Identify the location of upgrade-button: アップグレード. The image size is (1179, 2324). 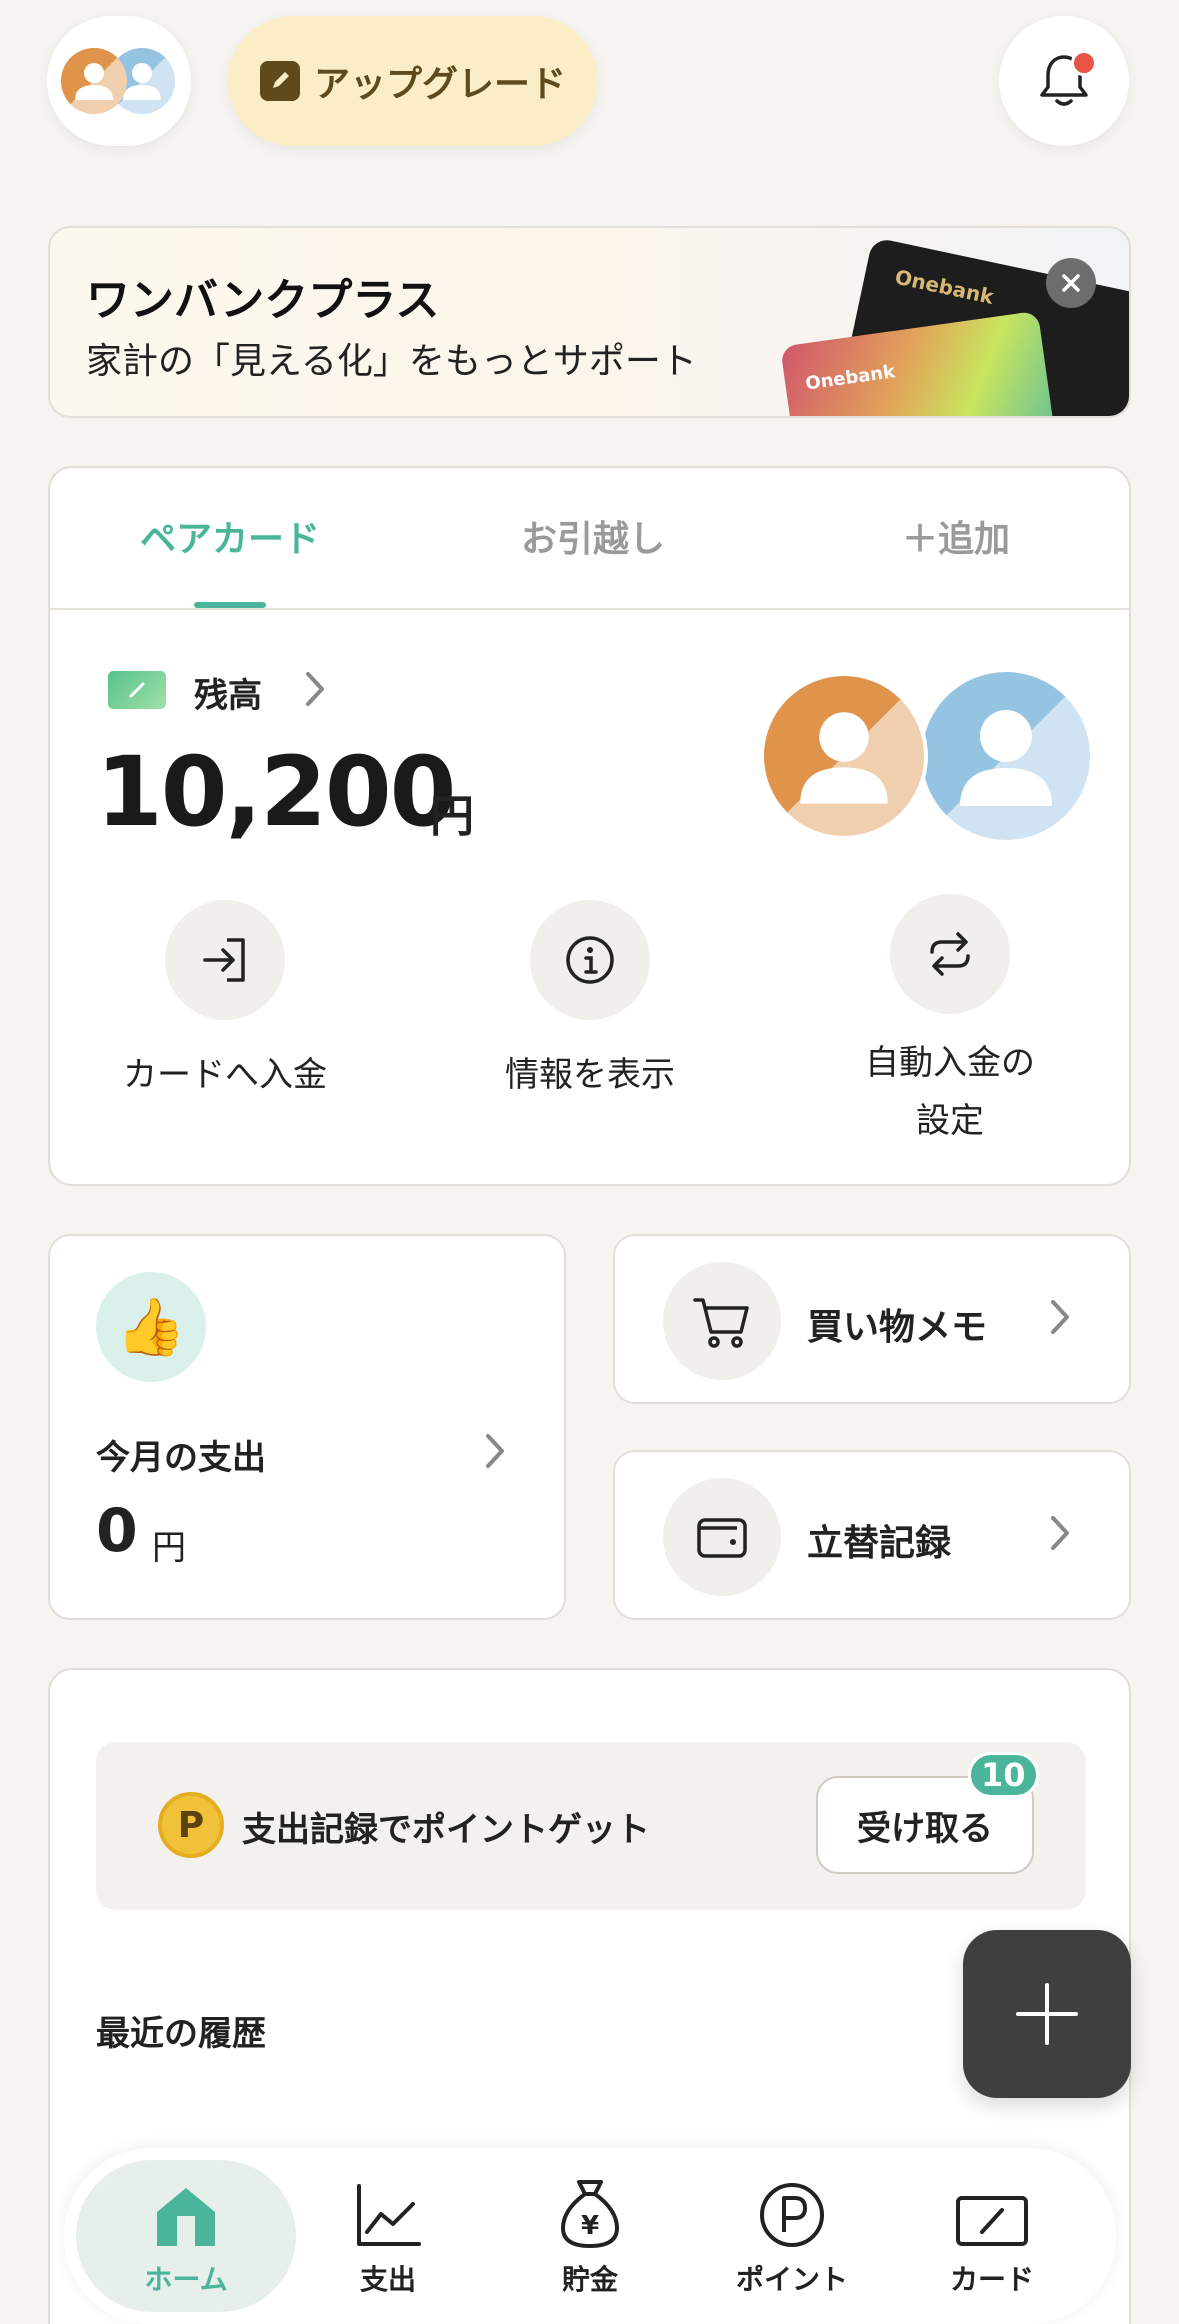
(413, 81).